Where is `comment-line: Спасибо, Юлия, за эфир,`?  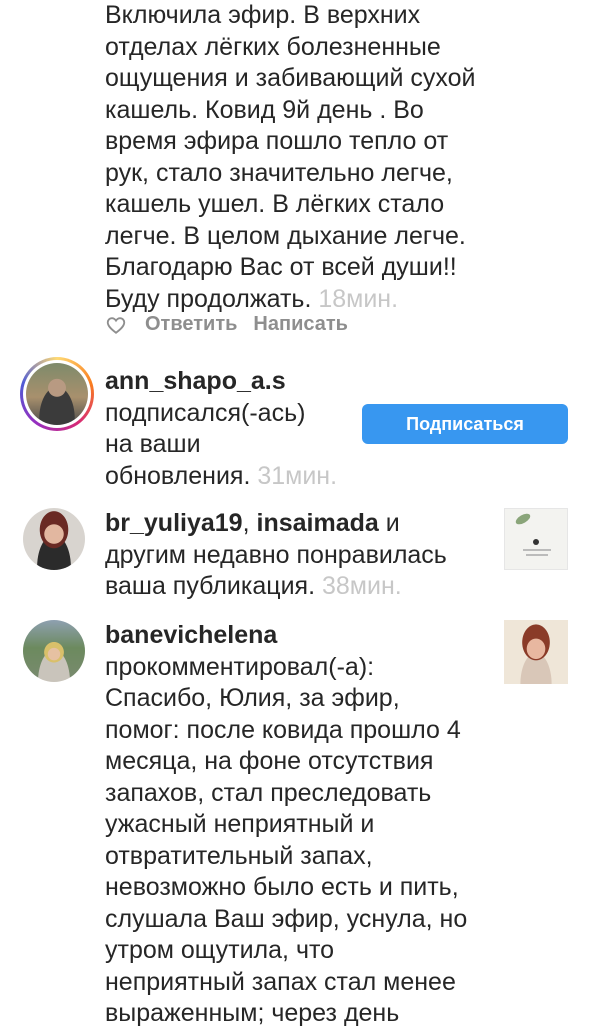 comment-line: Спасибо, Юлия, за эфир, is located at coordinates (252, 698).